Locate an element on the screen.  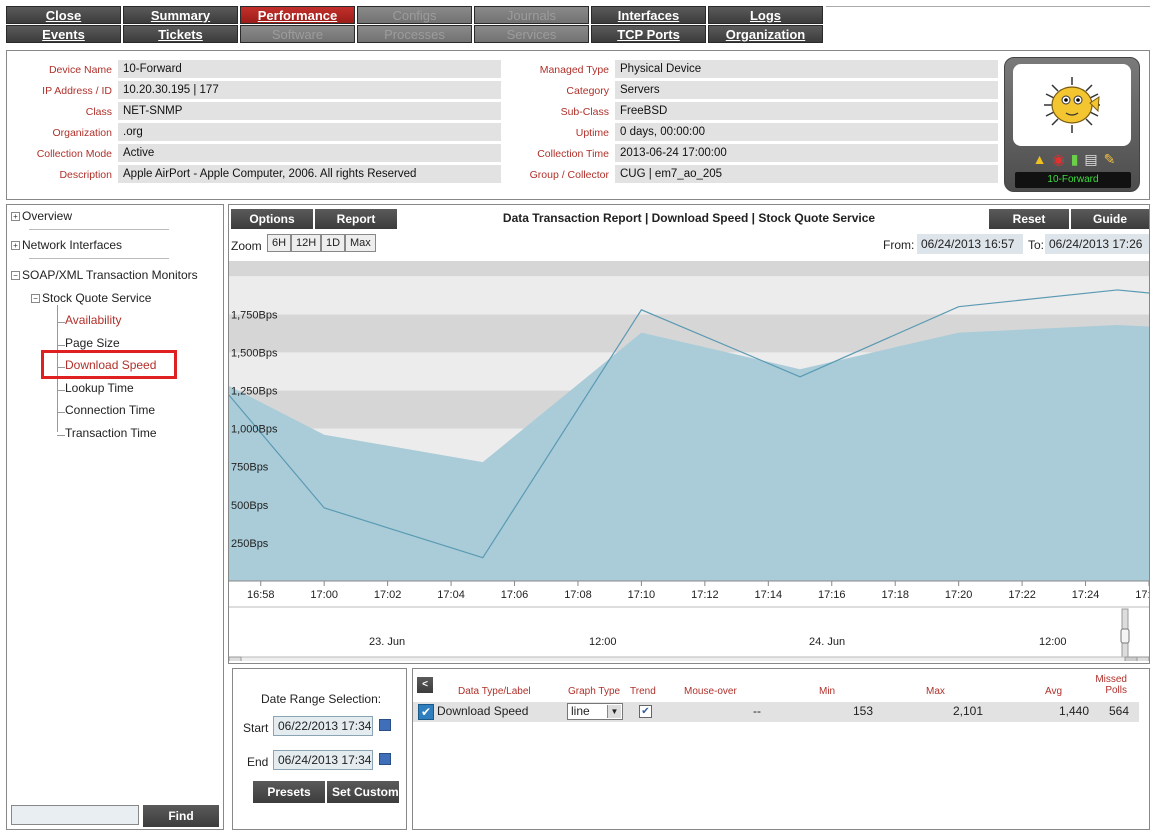
presets-button: Presets is located at coordinates (289, 792).